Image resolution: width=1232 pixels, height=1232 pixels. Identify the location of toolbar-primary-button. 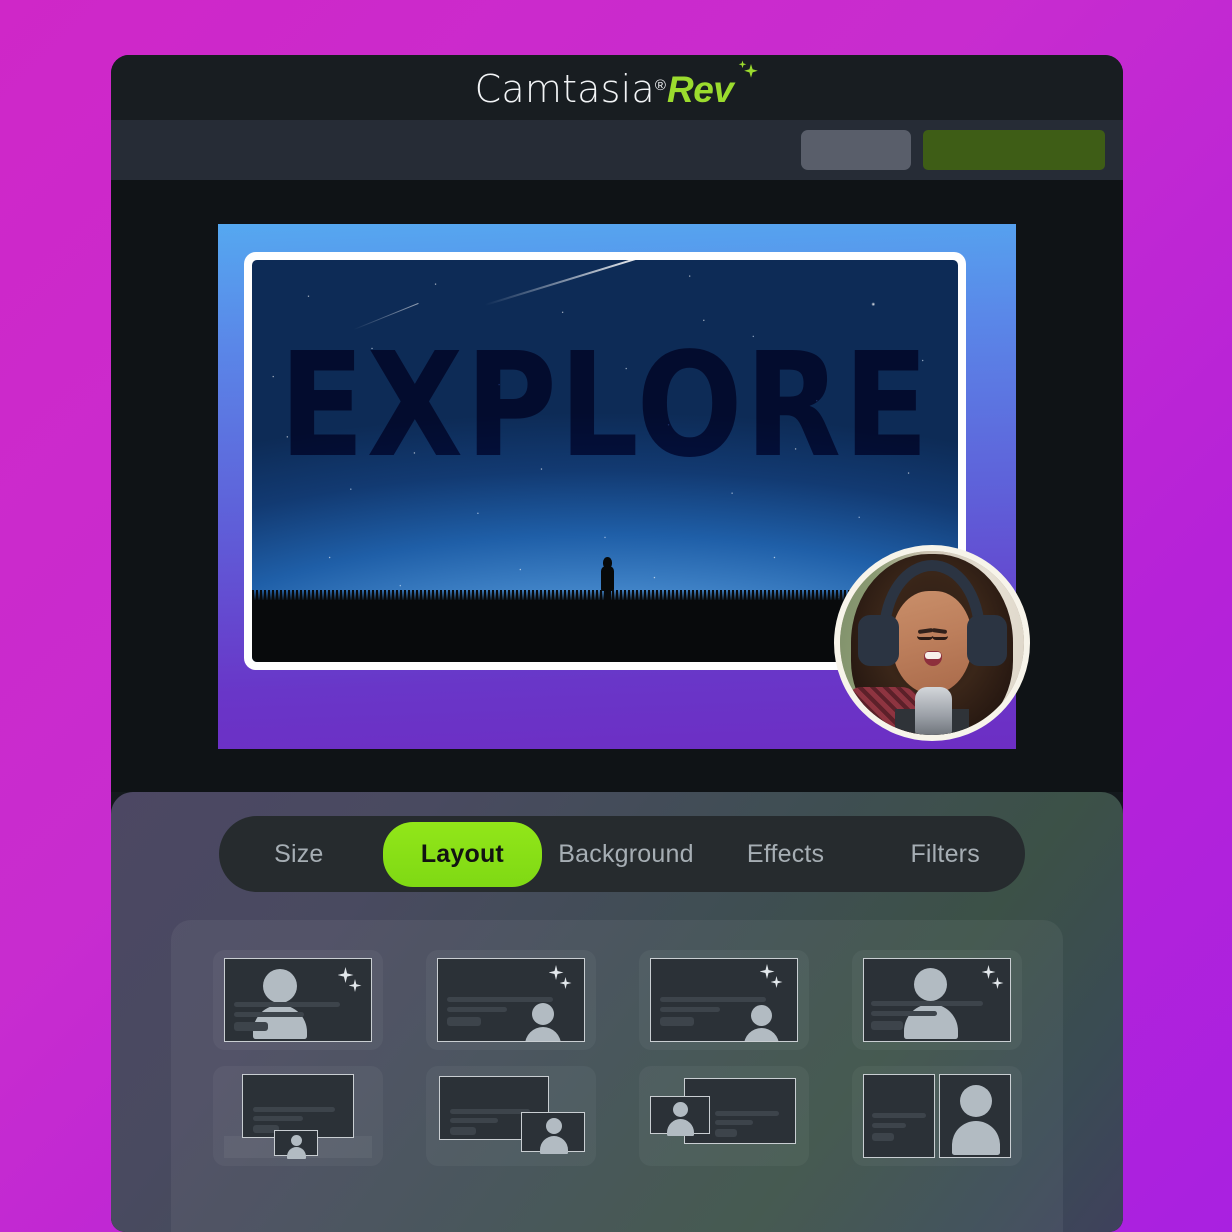
(1014, 150).